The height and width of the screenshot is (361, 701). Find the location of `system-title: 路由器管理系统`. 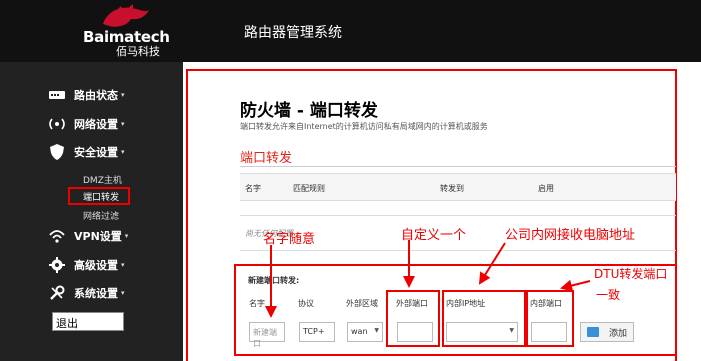

system-title: 路由器管理系统 is located at coordinates (293, 33).